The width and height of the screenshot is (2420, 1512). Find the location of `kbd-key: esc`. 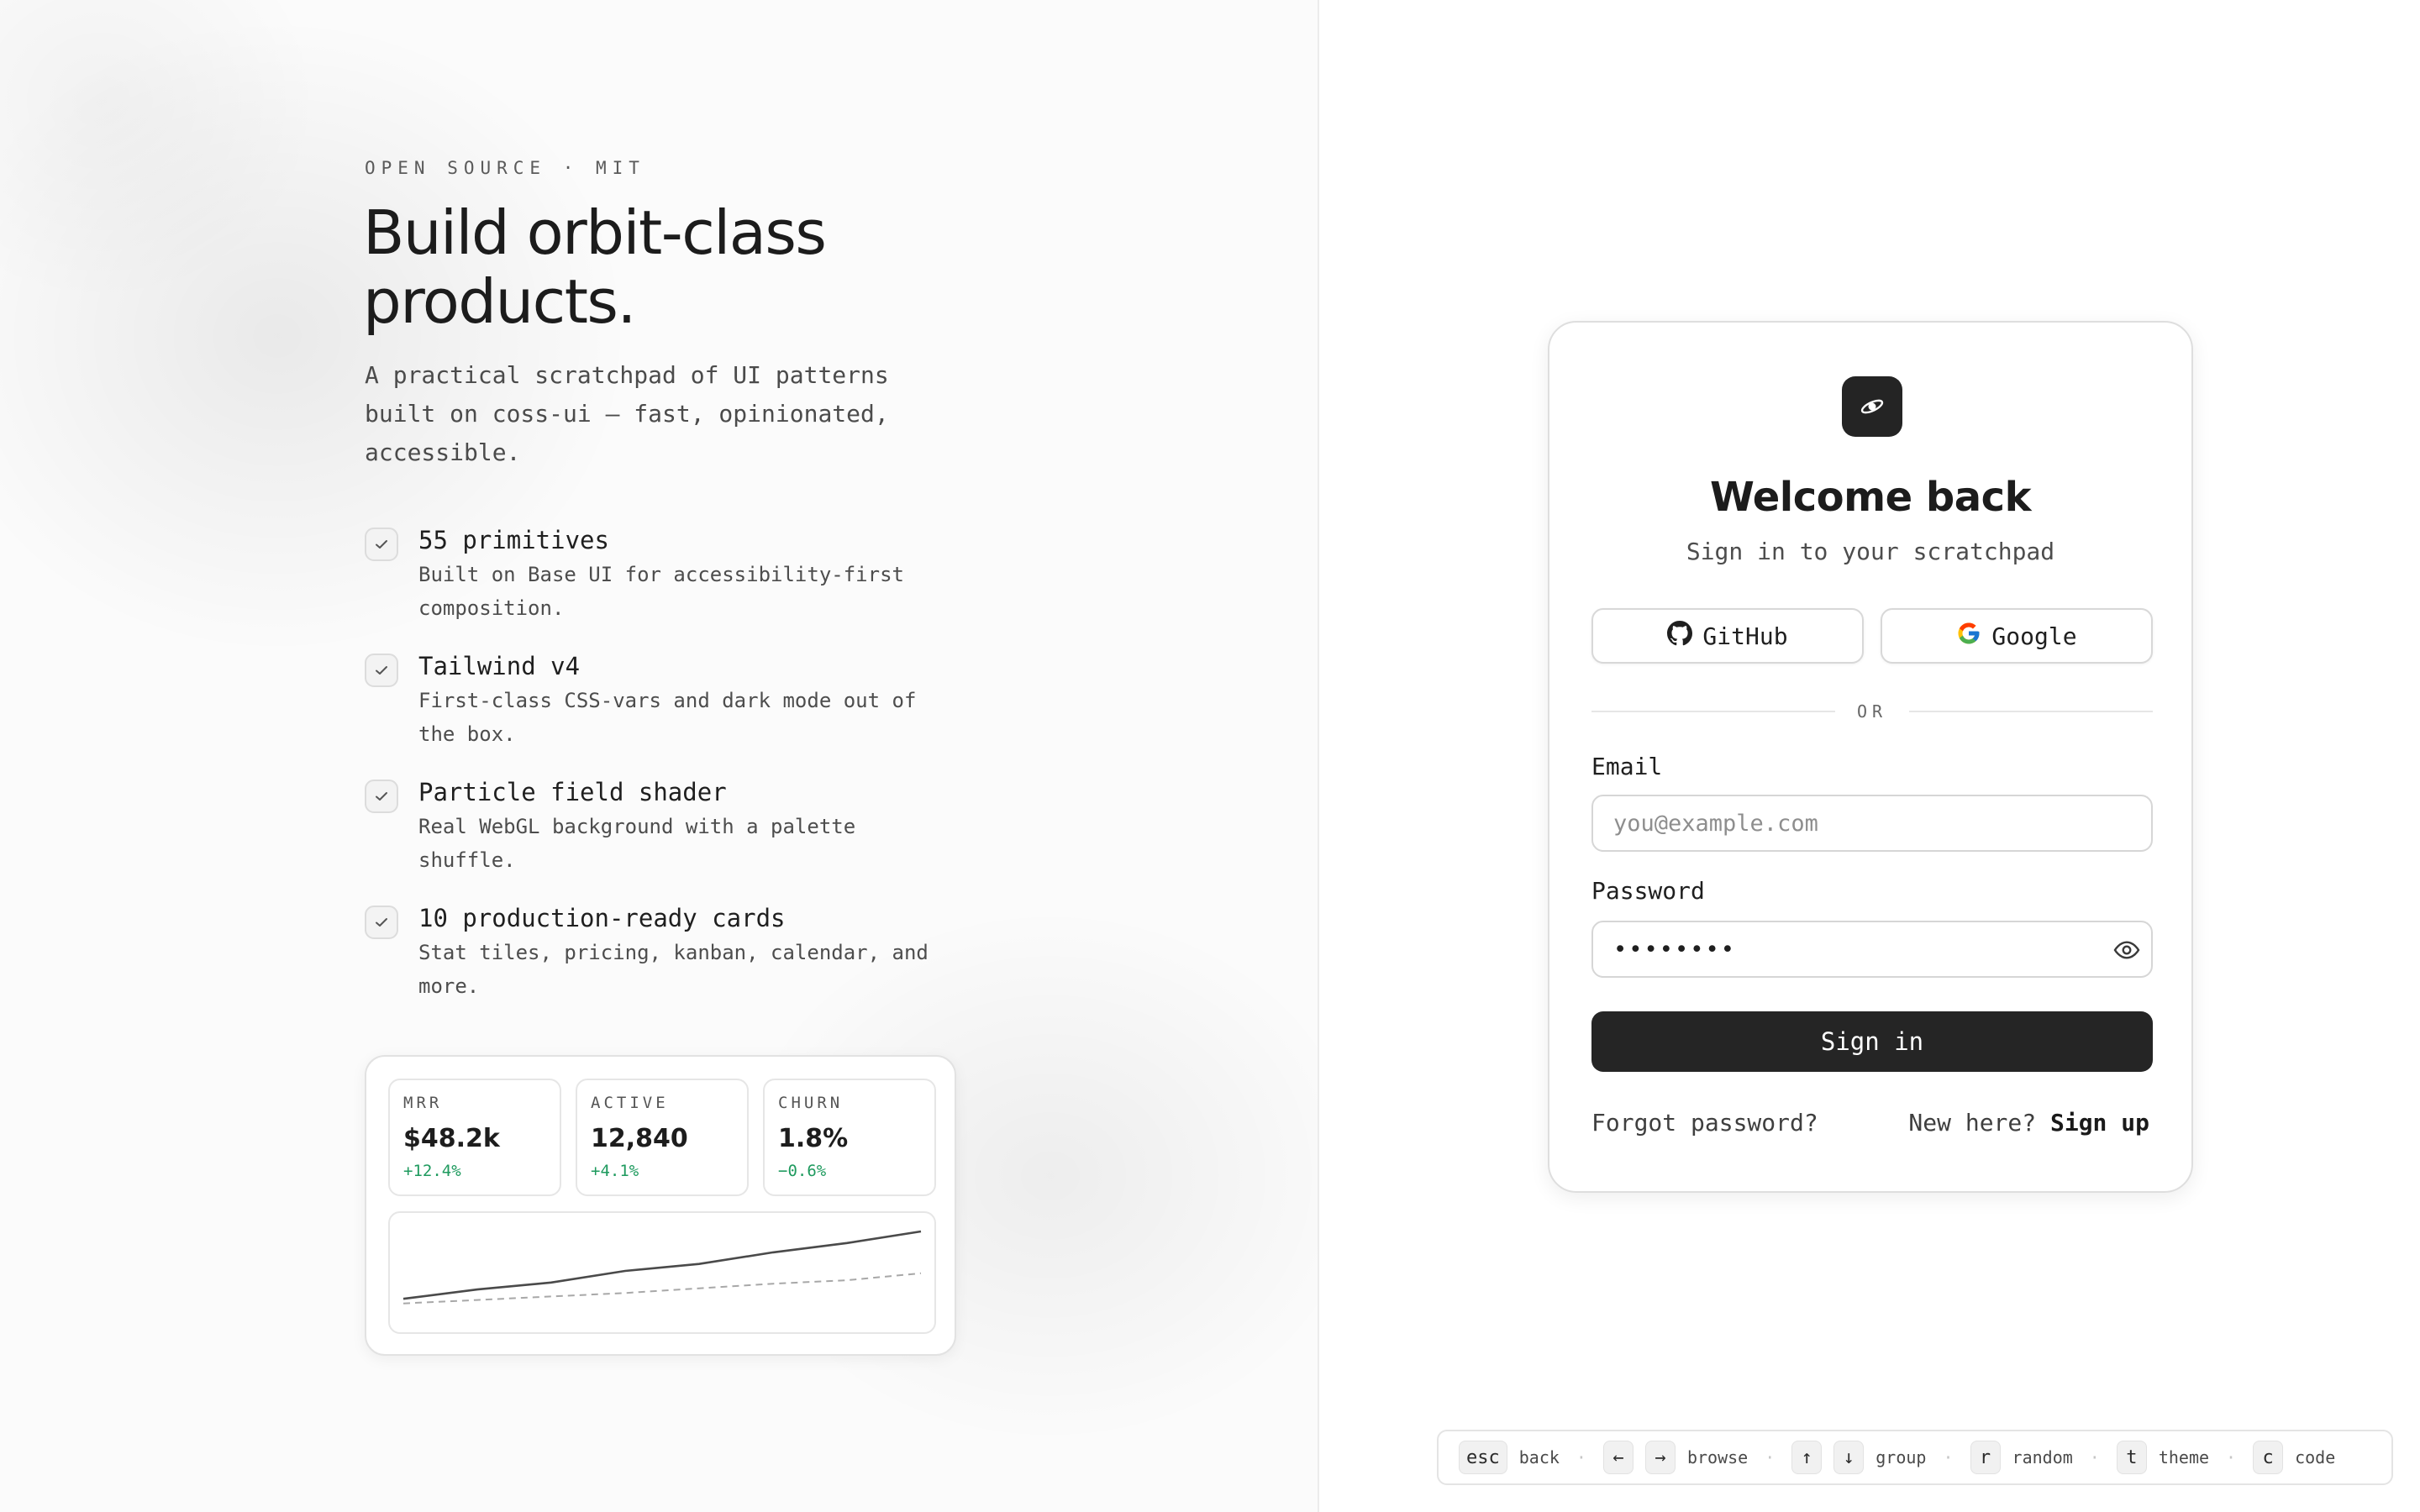

kbd-key: esc is located at coordinates (1483, 1457).